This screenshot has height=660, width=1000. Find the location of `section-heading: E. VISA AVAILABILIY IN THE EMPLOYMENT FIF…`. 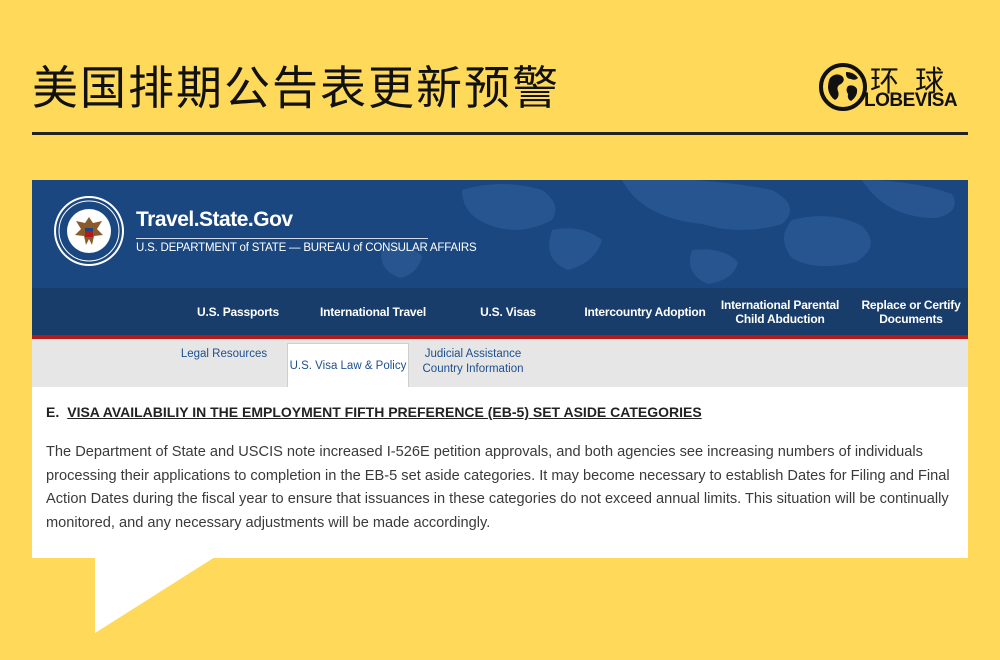

section-heading: E. VISA AVAILABILIY IN THE EMPLOYMENT FIF… is located at coordinates (374, 412).